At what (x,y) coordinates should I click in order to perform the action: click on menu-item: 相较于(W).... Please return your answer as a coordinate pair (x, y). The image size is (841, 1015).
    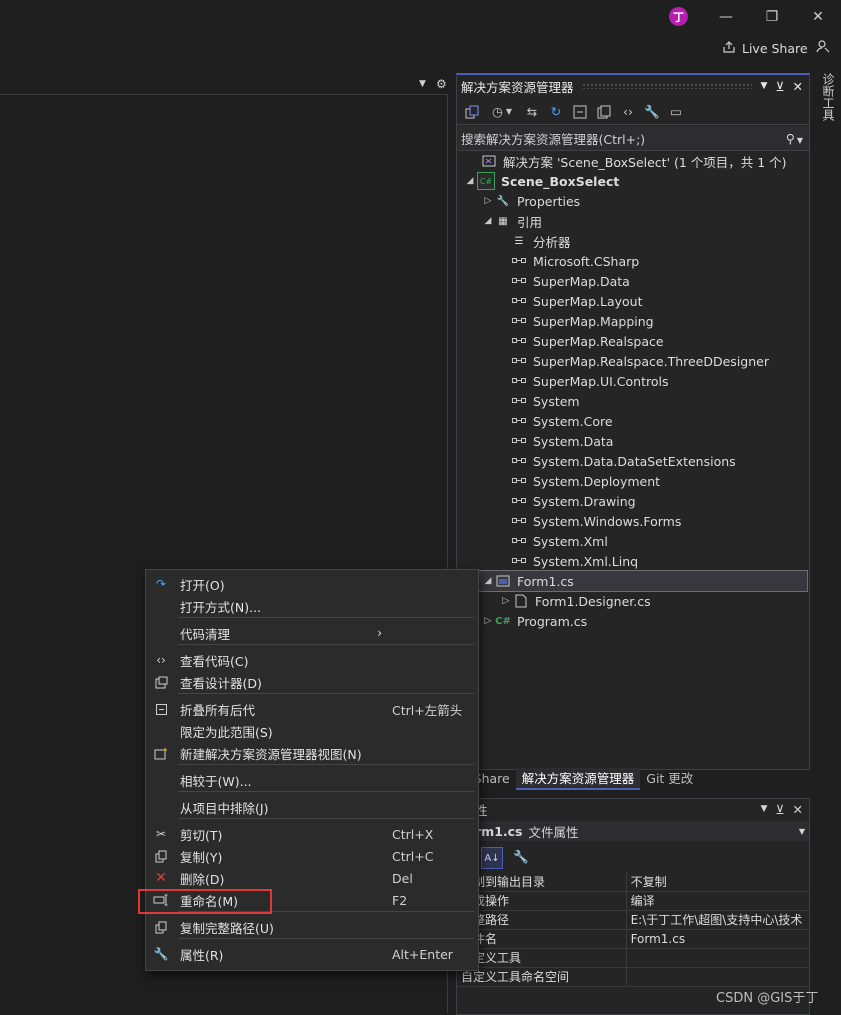
    Looking at the image, I should click on (312, 780).